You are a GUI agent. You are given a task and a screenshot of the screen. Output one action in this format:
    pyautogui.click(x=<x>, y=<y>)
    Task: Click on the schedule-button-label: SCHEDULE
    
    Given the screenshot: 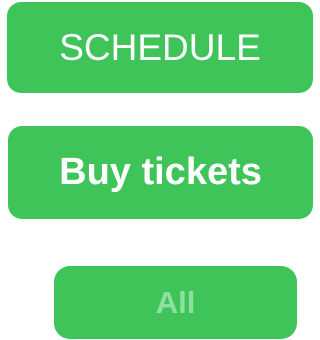 What is the action you would take?
    pyautogui.click(x=160, y=47)
    